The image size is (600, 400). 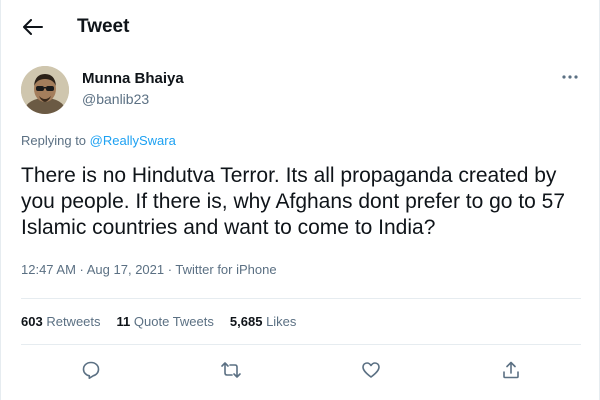 What do you see at coordinates (32, 321) in the screenshot?
I see `retweets-count: 603` at bounding box center [32, 321].